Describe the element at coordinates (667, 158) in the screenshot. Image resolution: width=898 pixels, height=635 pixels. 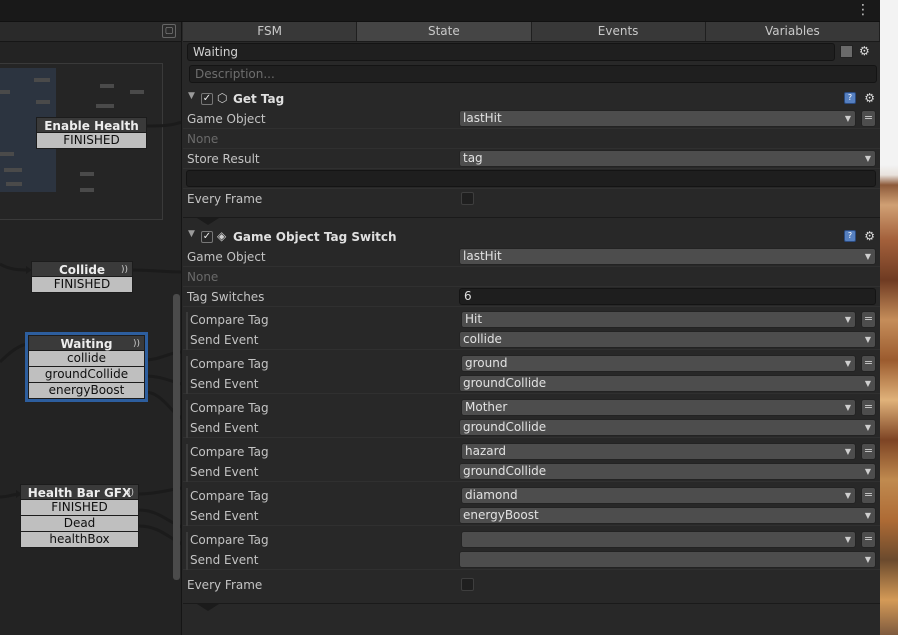
I see `store-result-dropdown: tag ▼` at that location.